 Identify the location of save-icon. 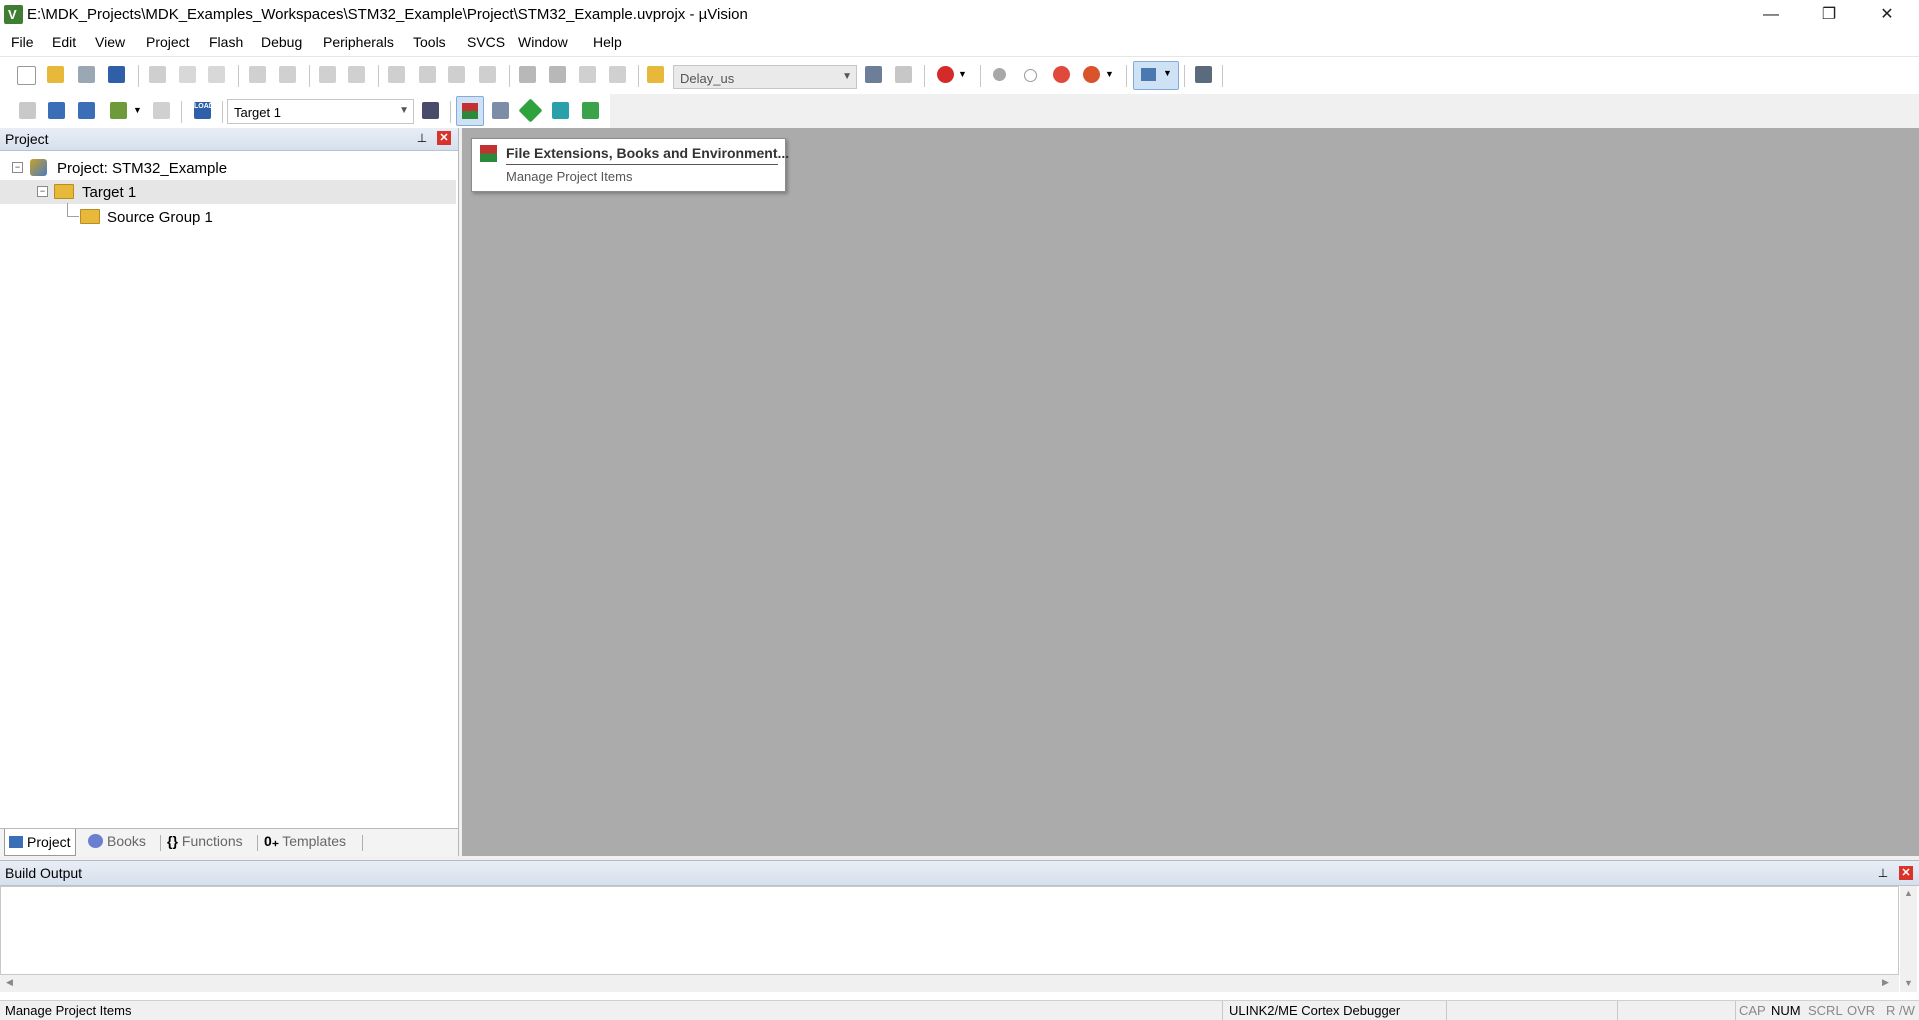
(86, 74).